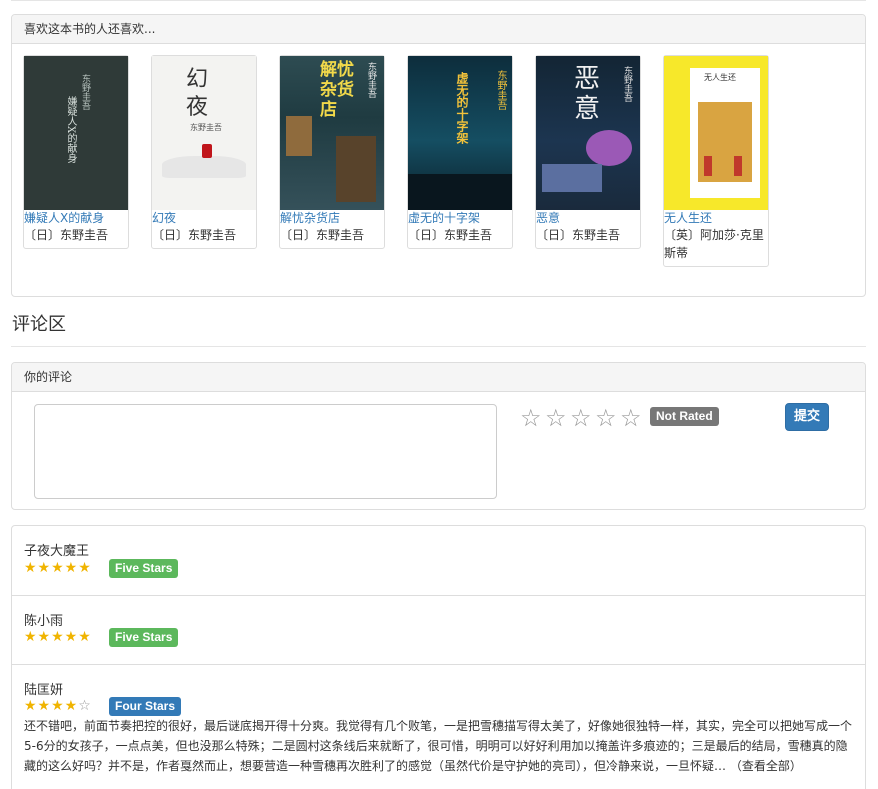 This screenshot has height=789, width=878. I want to click on book-cover-image: 无人生还, so click(716, 133).